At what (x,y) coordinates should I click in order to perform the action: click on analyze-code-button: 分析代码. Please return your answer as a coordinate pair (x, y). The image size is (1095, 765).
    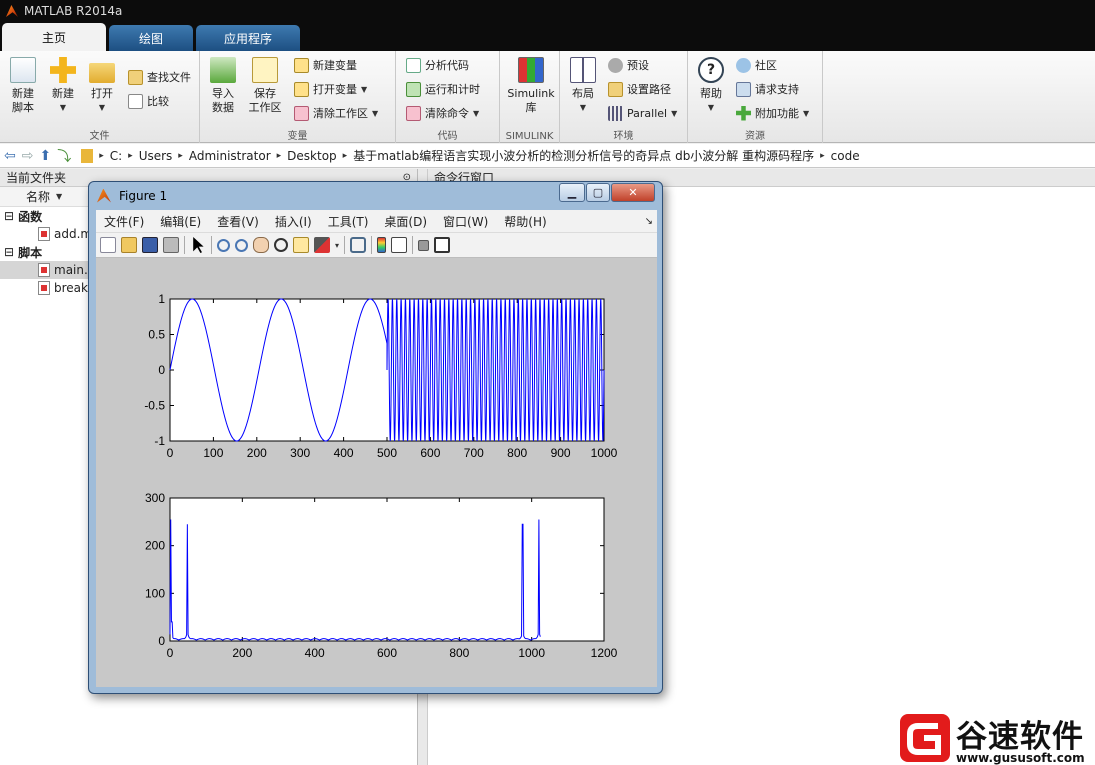
    Looking at the image, I should click on (437, 65).